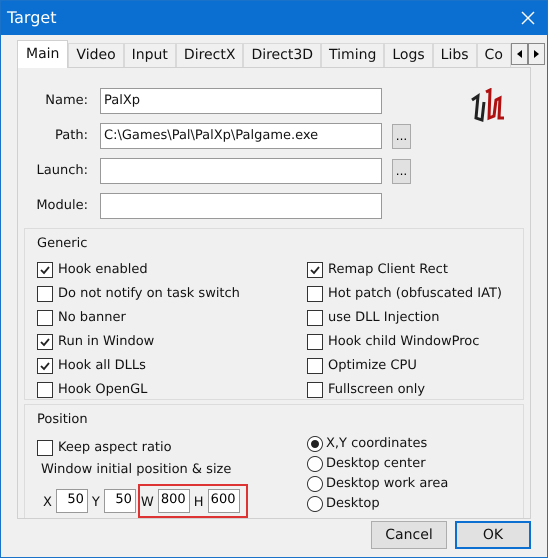  I want to click on left-arrow-icon, so click(519, 54).